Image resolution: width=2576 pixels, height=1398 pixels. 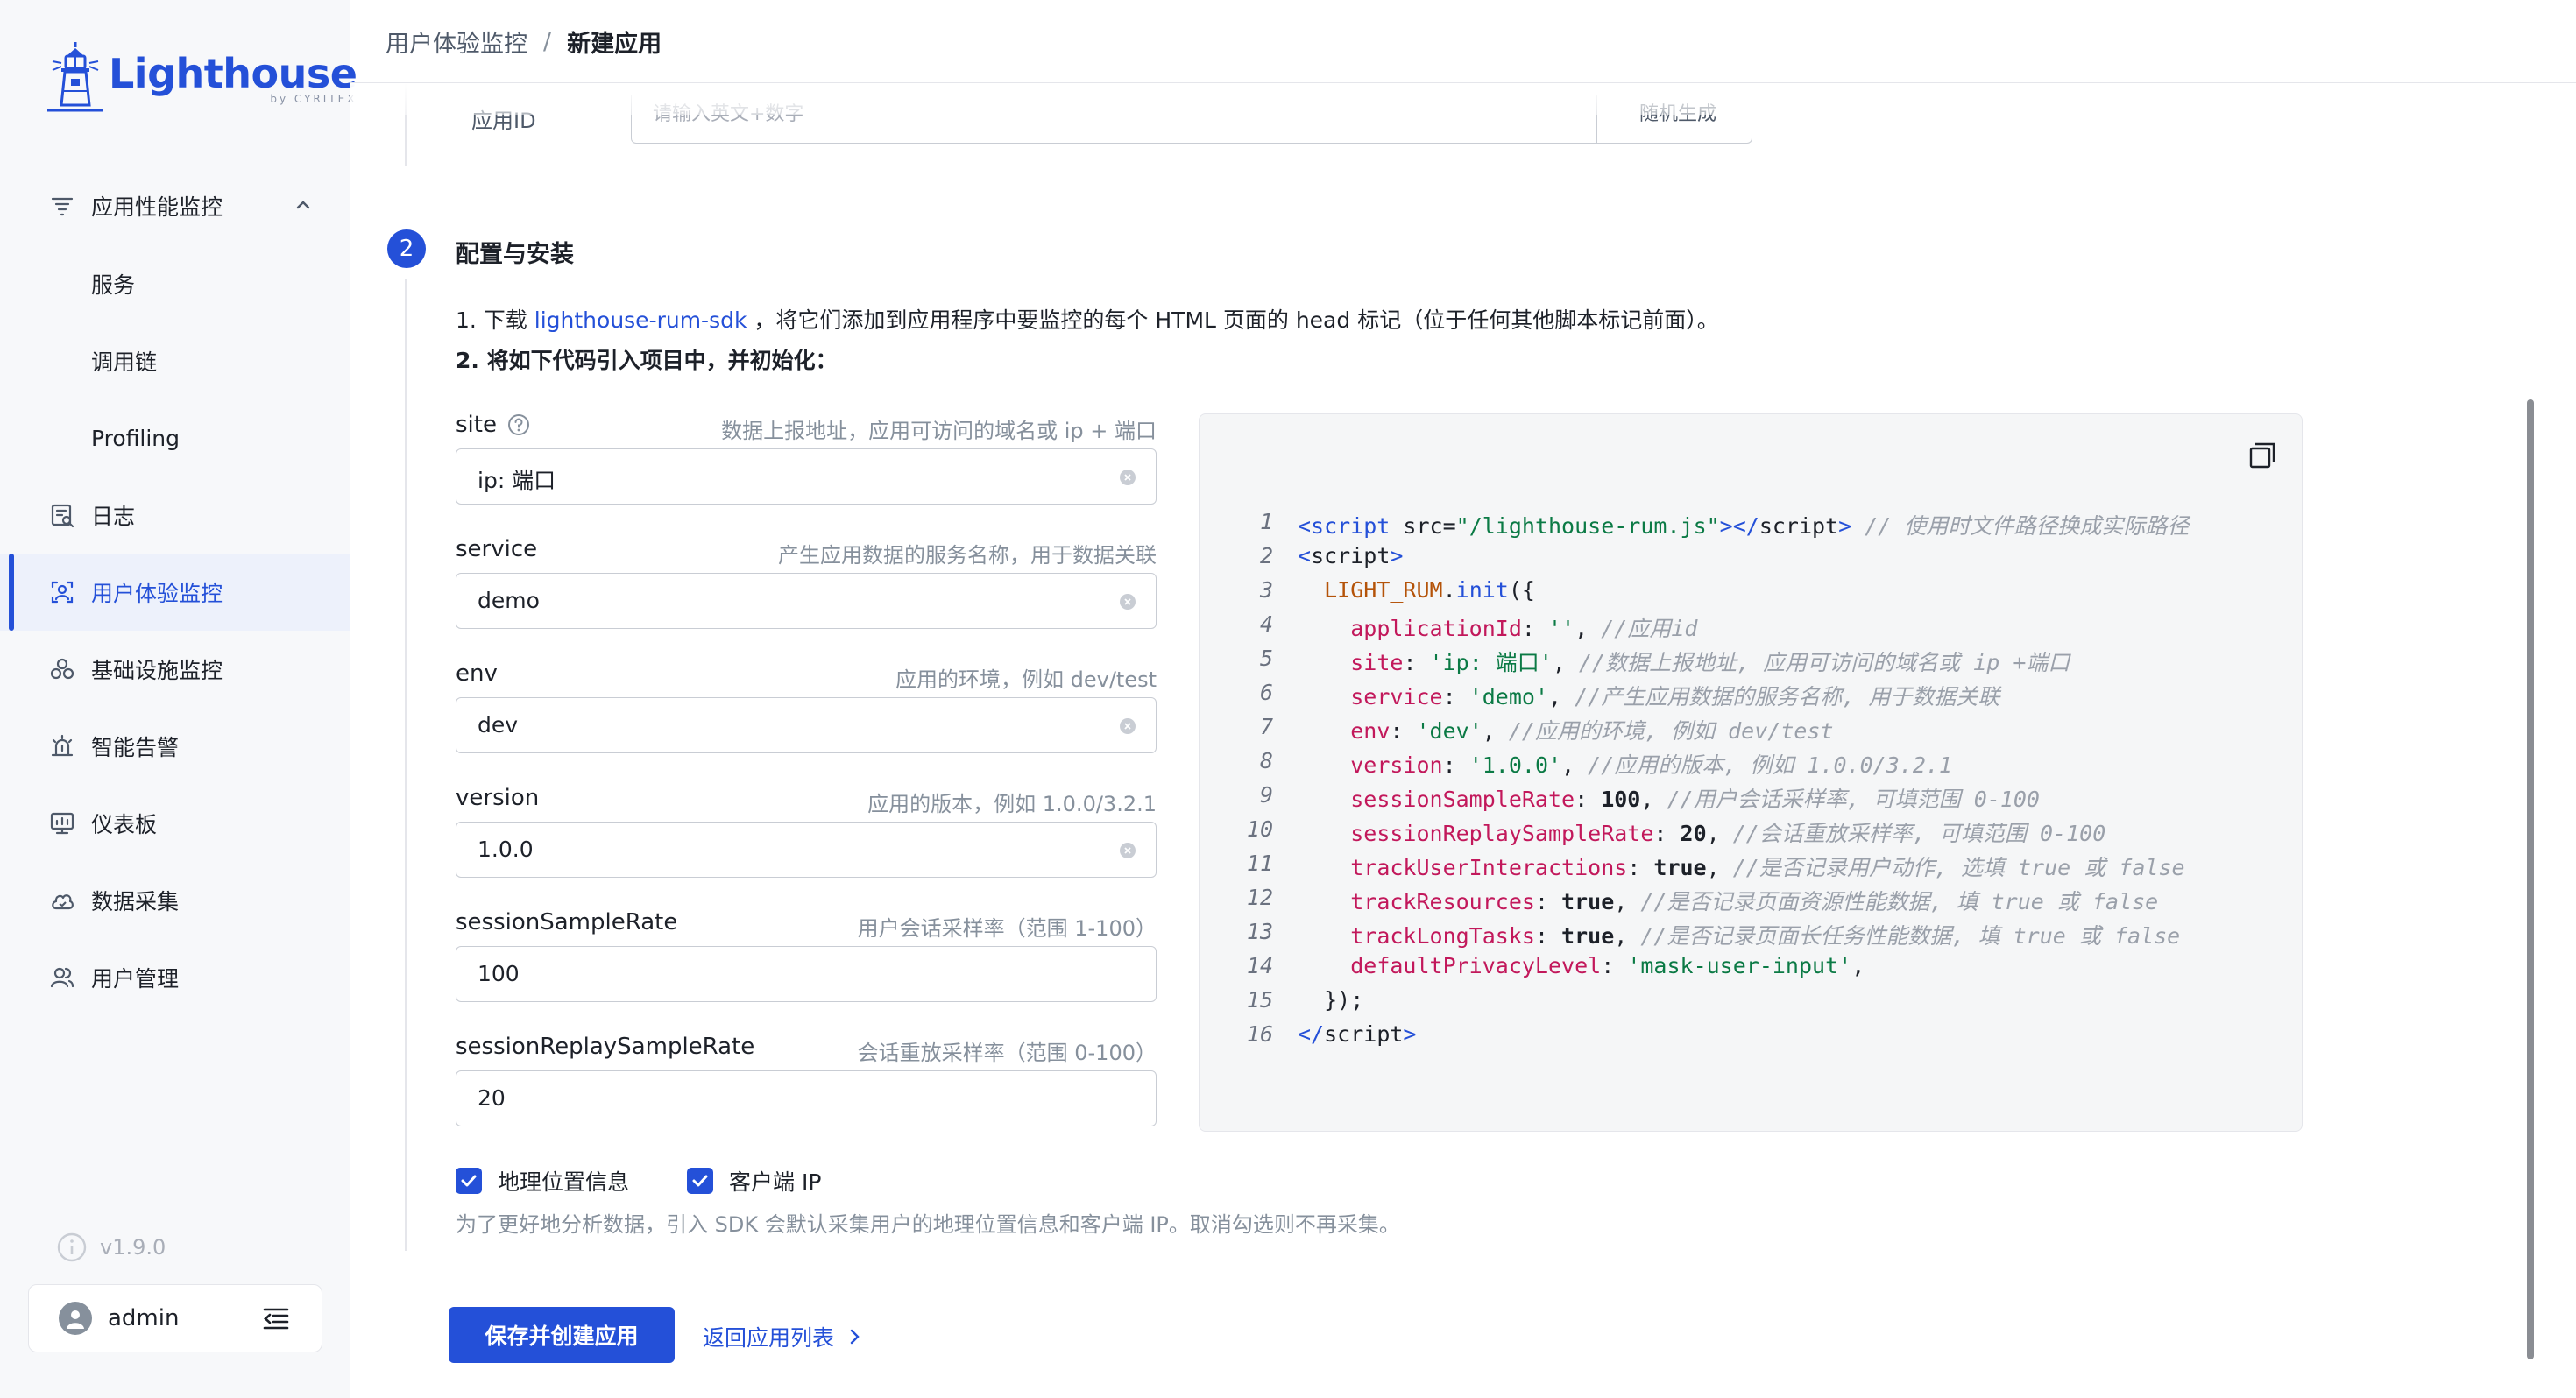 What do you see at coordinates (1012, 804) in the screenshot?
I see `field-description: 应用的版本，例如 1.0.0/3.2.1` at bounding box center [1012, 804].